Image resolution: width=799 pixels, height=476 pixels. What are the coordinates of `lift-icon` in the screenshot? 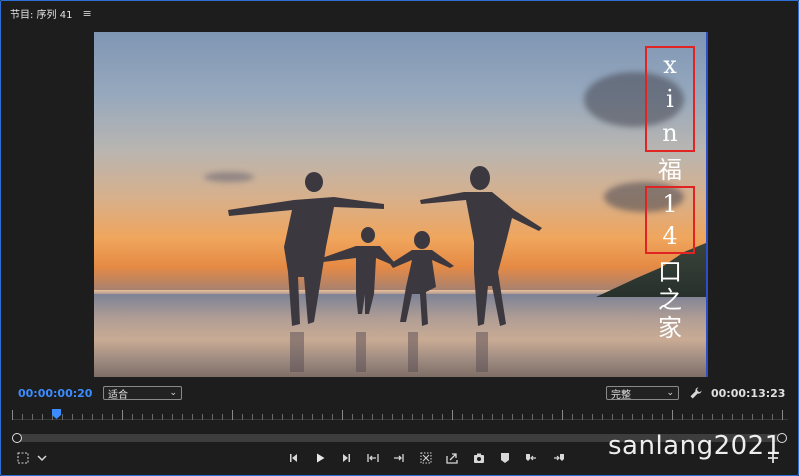 It's located at (531, 458).